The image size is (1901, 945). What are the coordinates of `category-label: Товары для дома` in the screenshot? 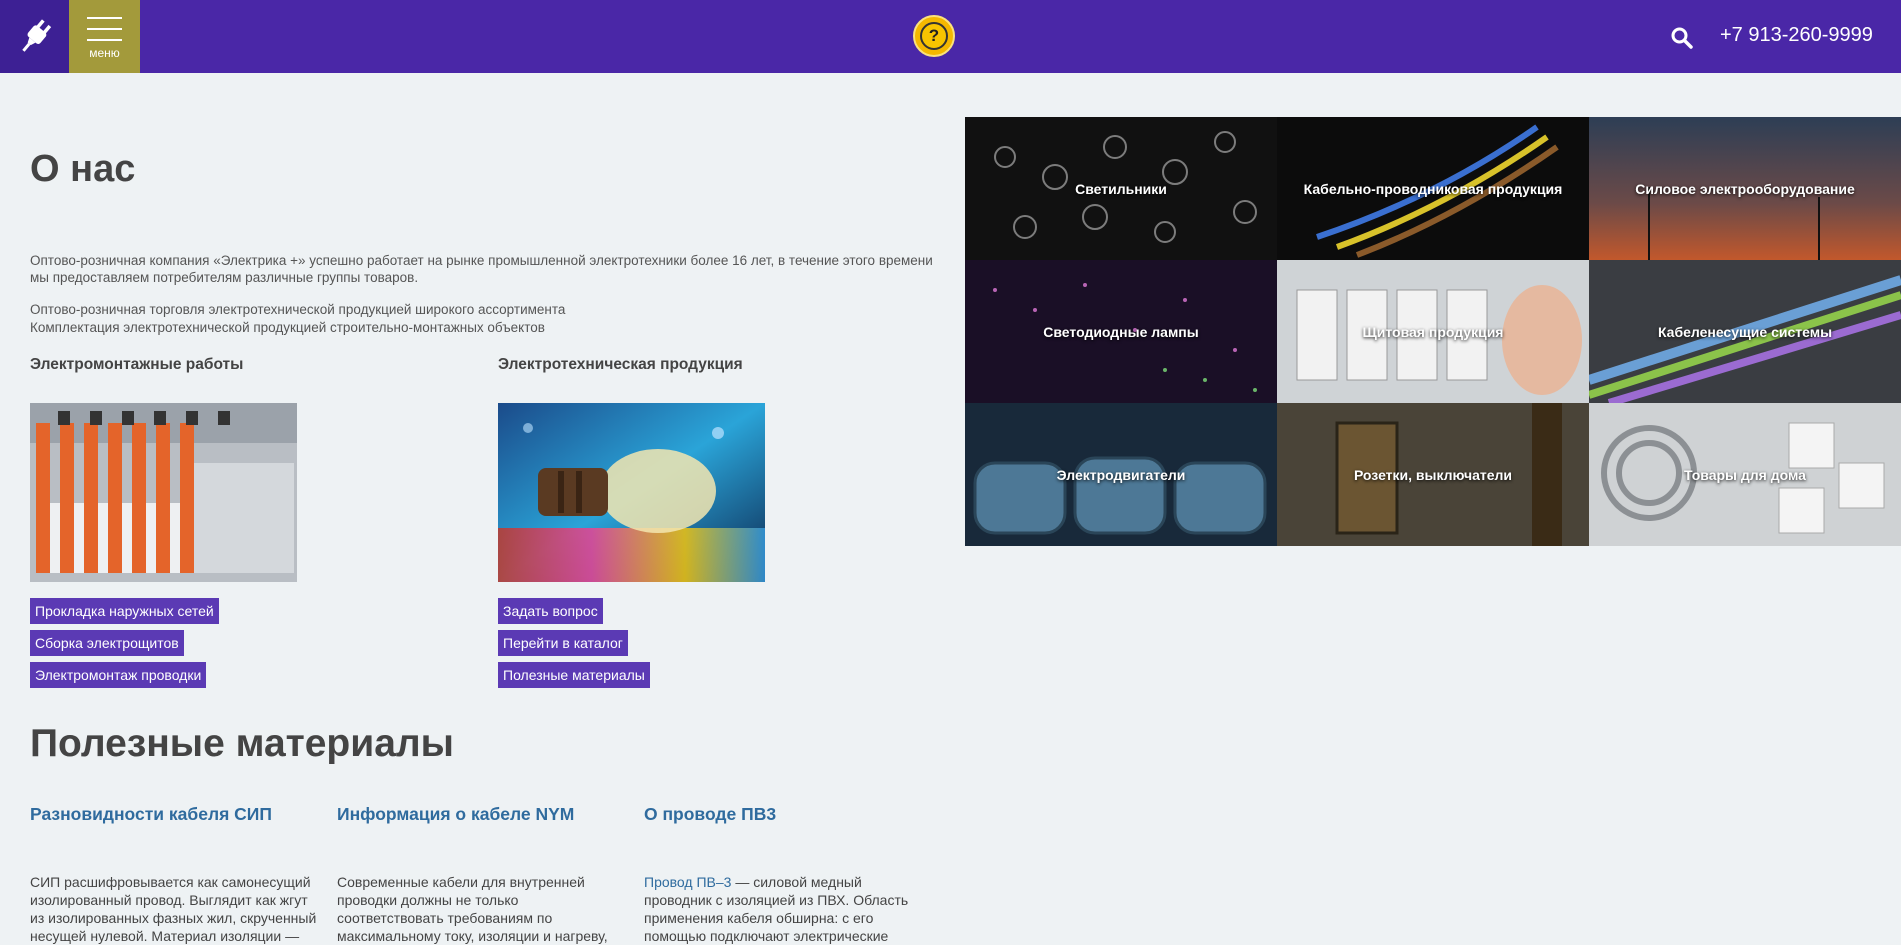 It's located at (1745, 474).